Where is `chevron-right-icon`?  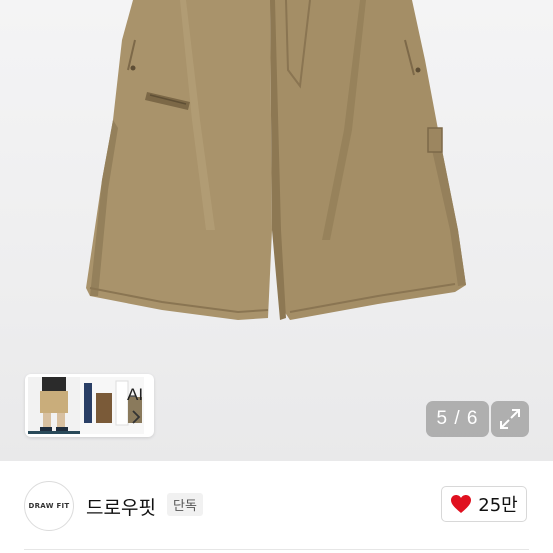 chevron-right-icon is located at coordinates (136, 417).